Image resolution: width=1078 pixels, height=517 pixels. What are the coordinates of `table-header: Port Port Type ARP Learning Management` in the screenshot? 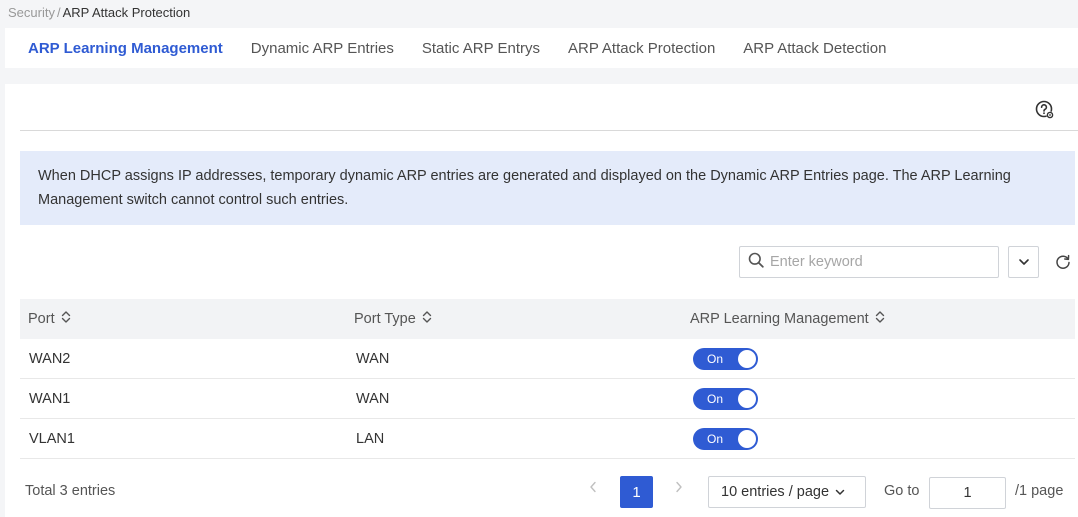 It's located at (547, 319).